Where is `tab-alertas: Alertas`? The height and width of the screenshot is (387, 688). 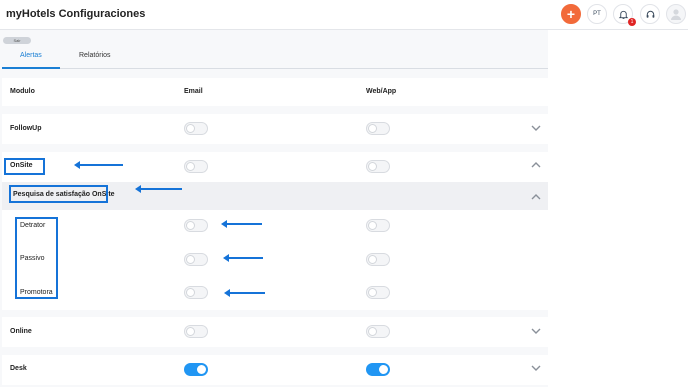 tab-alertas: Alertas is located at coordinates (31, 55).